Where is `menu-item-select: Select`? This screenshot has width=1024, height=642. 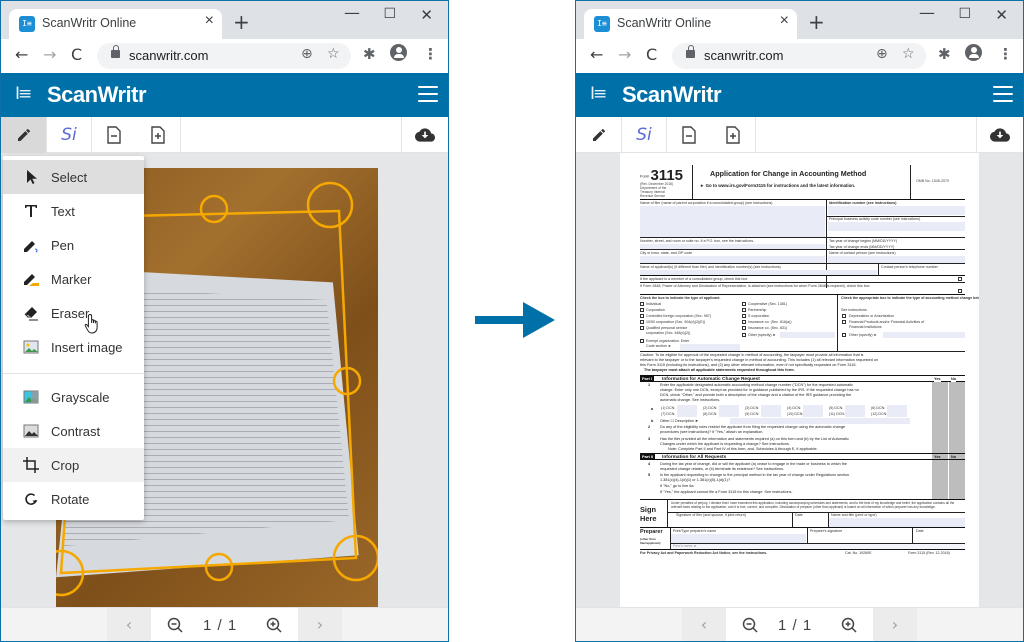
menu-item-select: Select is located at coordinates (73, 177).